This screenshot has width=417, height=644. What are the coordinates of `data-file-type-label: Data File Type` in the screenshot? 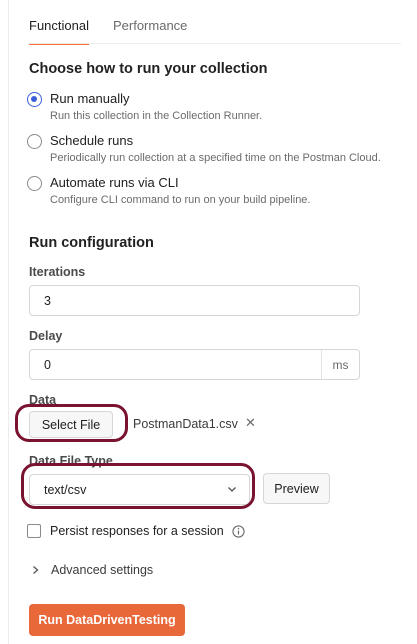 It's located at (71, 461).